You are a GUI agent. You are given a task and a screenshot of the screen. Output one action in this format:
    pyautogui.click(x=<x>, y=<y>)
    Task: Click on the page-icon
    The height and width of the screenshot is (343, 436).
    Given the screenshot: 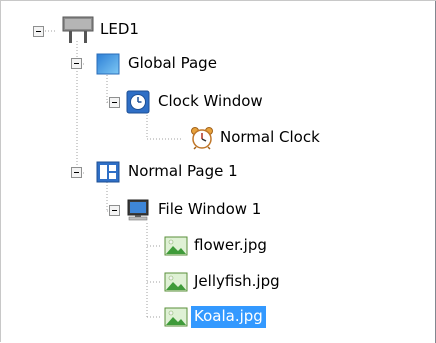 What is the action you would take?
    pyautogui.click(x=108, y=64)
    